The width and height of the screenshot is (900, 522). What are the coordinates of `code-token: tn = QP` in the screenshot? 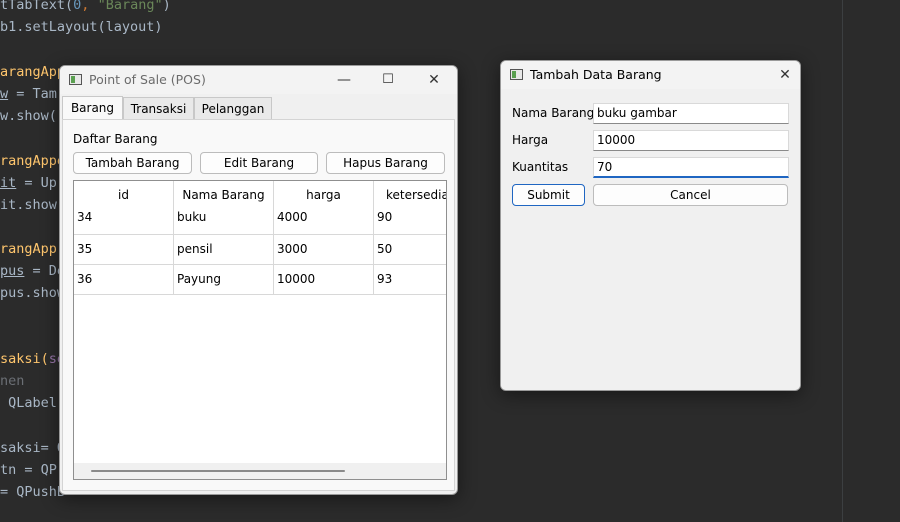 It's located at (28, 470).